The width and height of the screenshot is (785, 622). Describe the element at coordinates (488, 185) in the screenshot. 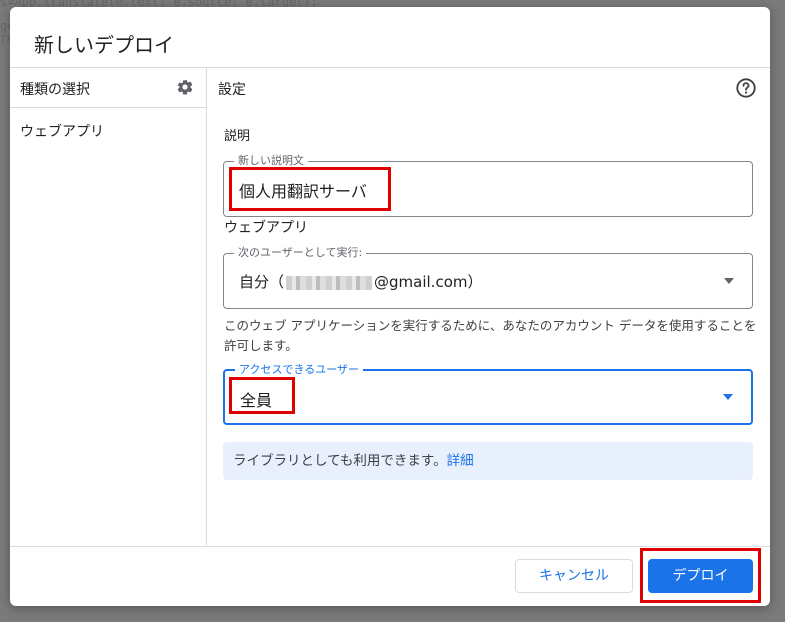

I see `description-field: 新しい説明文 個人用翻訳サーバ` at that location.